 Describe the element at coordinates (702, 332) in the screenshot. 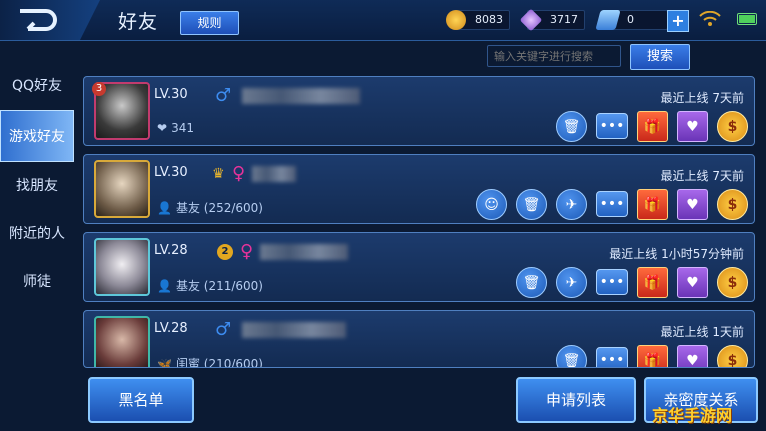

I see `last-online: 最近上线 1天前` at that location.